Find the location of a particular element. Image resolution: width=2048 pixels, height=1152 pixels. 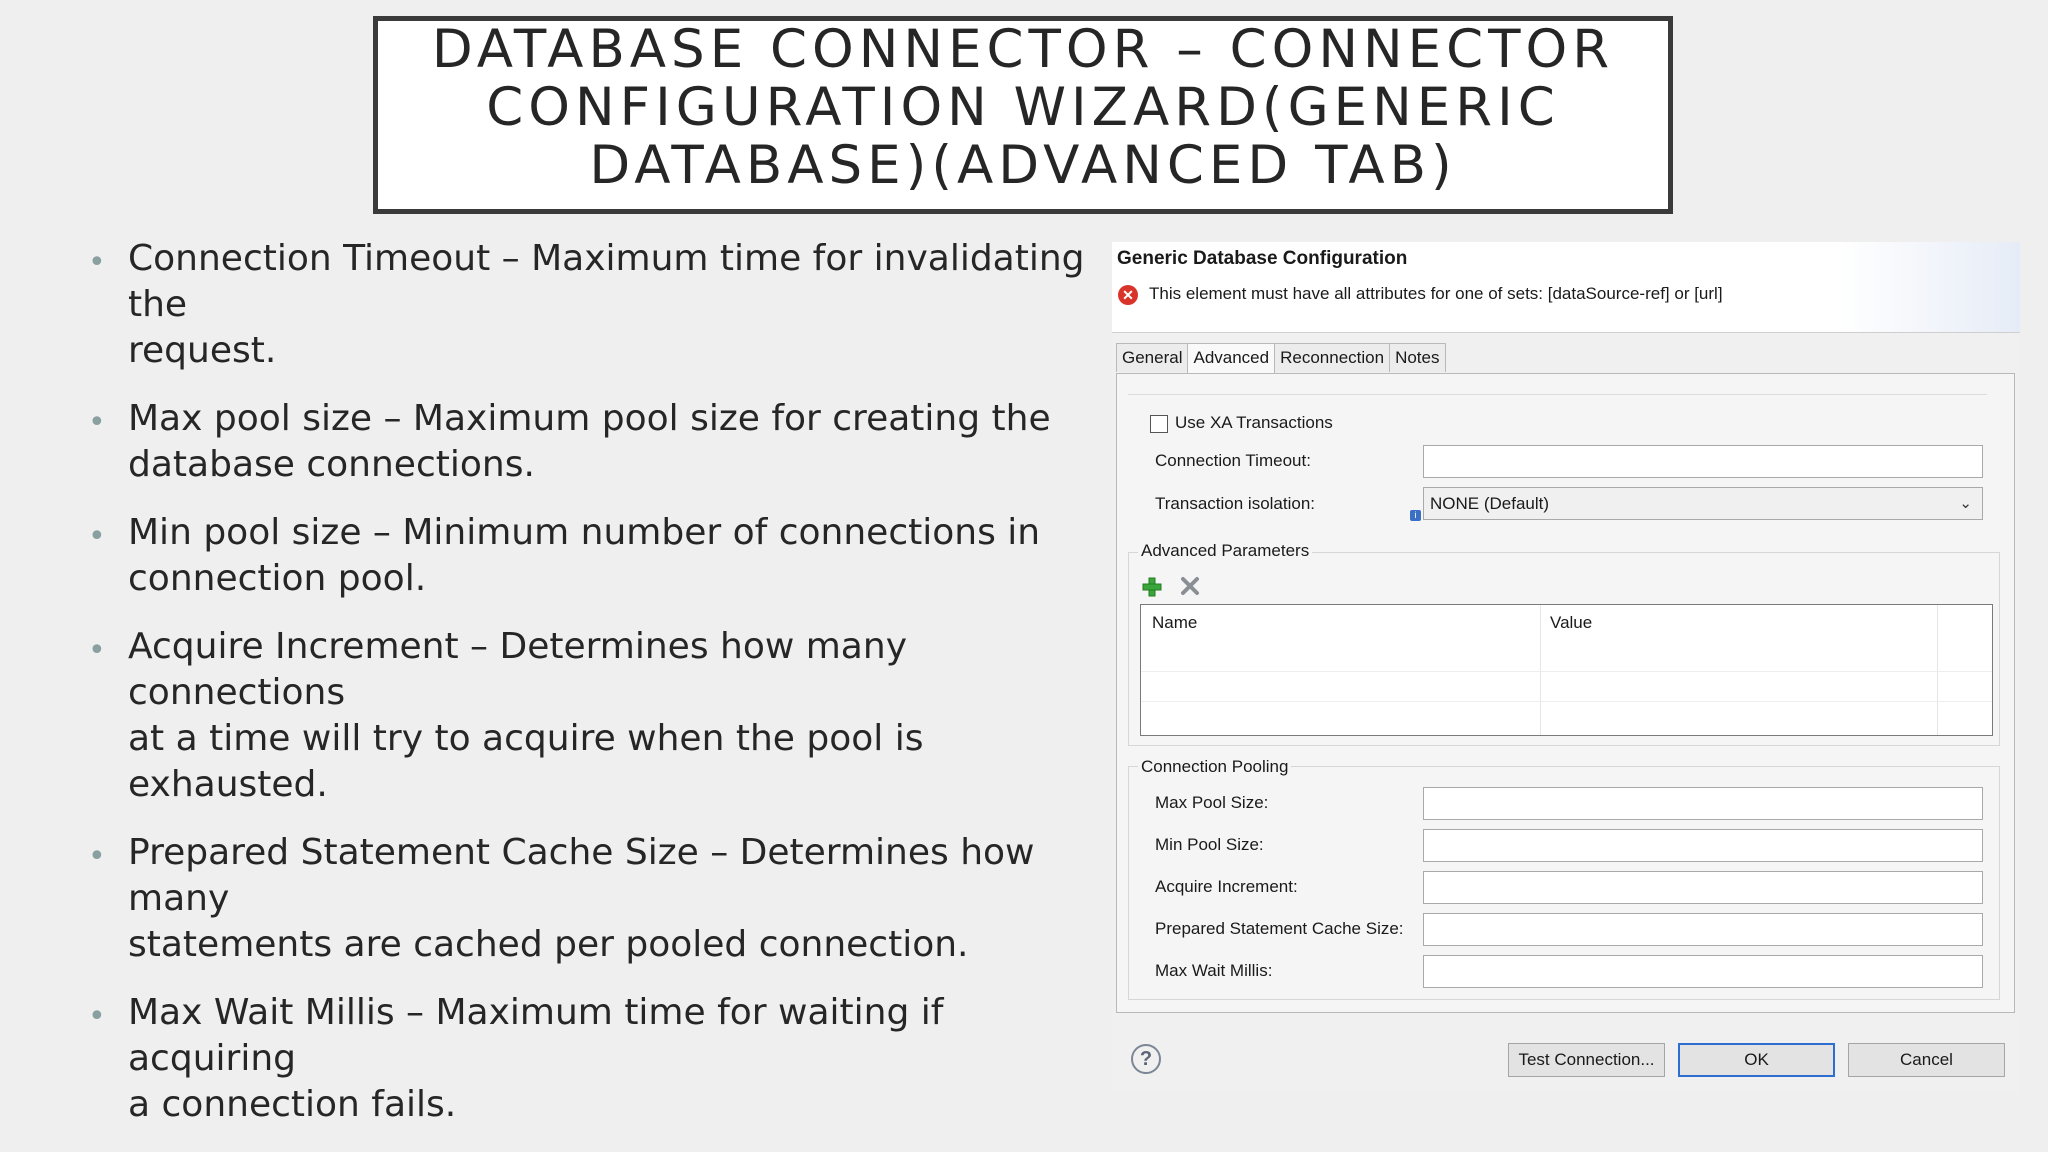

max-pool-size-label: Max Pool Size: is located at coordinates (1212, 802).